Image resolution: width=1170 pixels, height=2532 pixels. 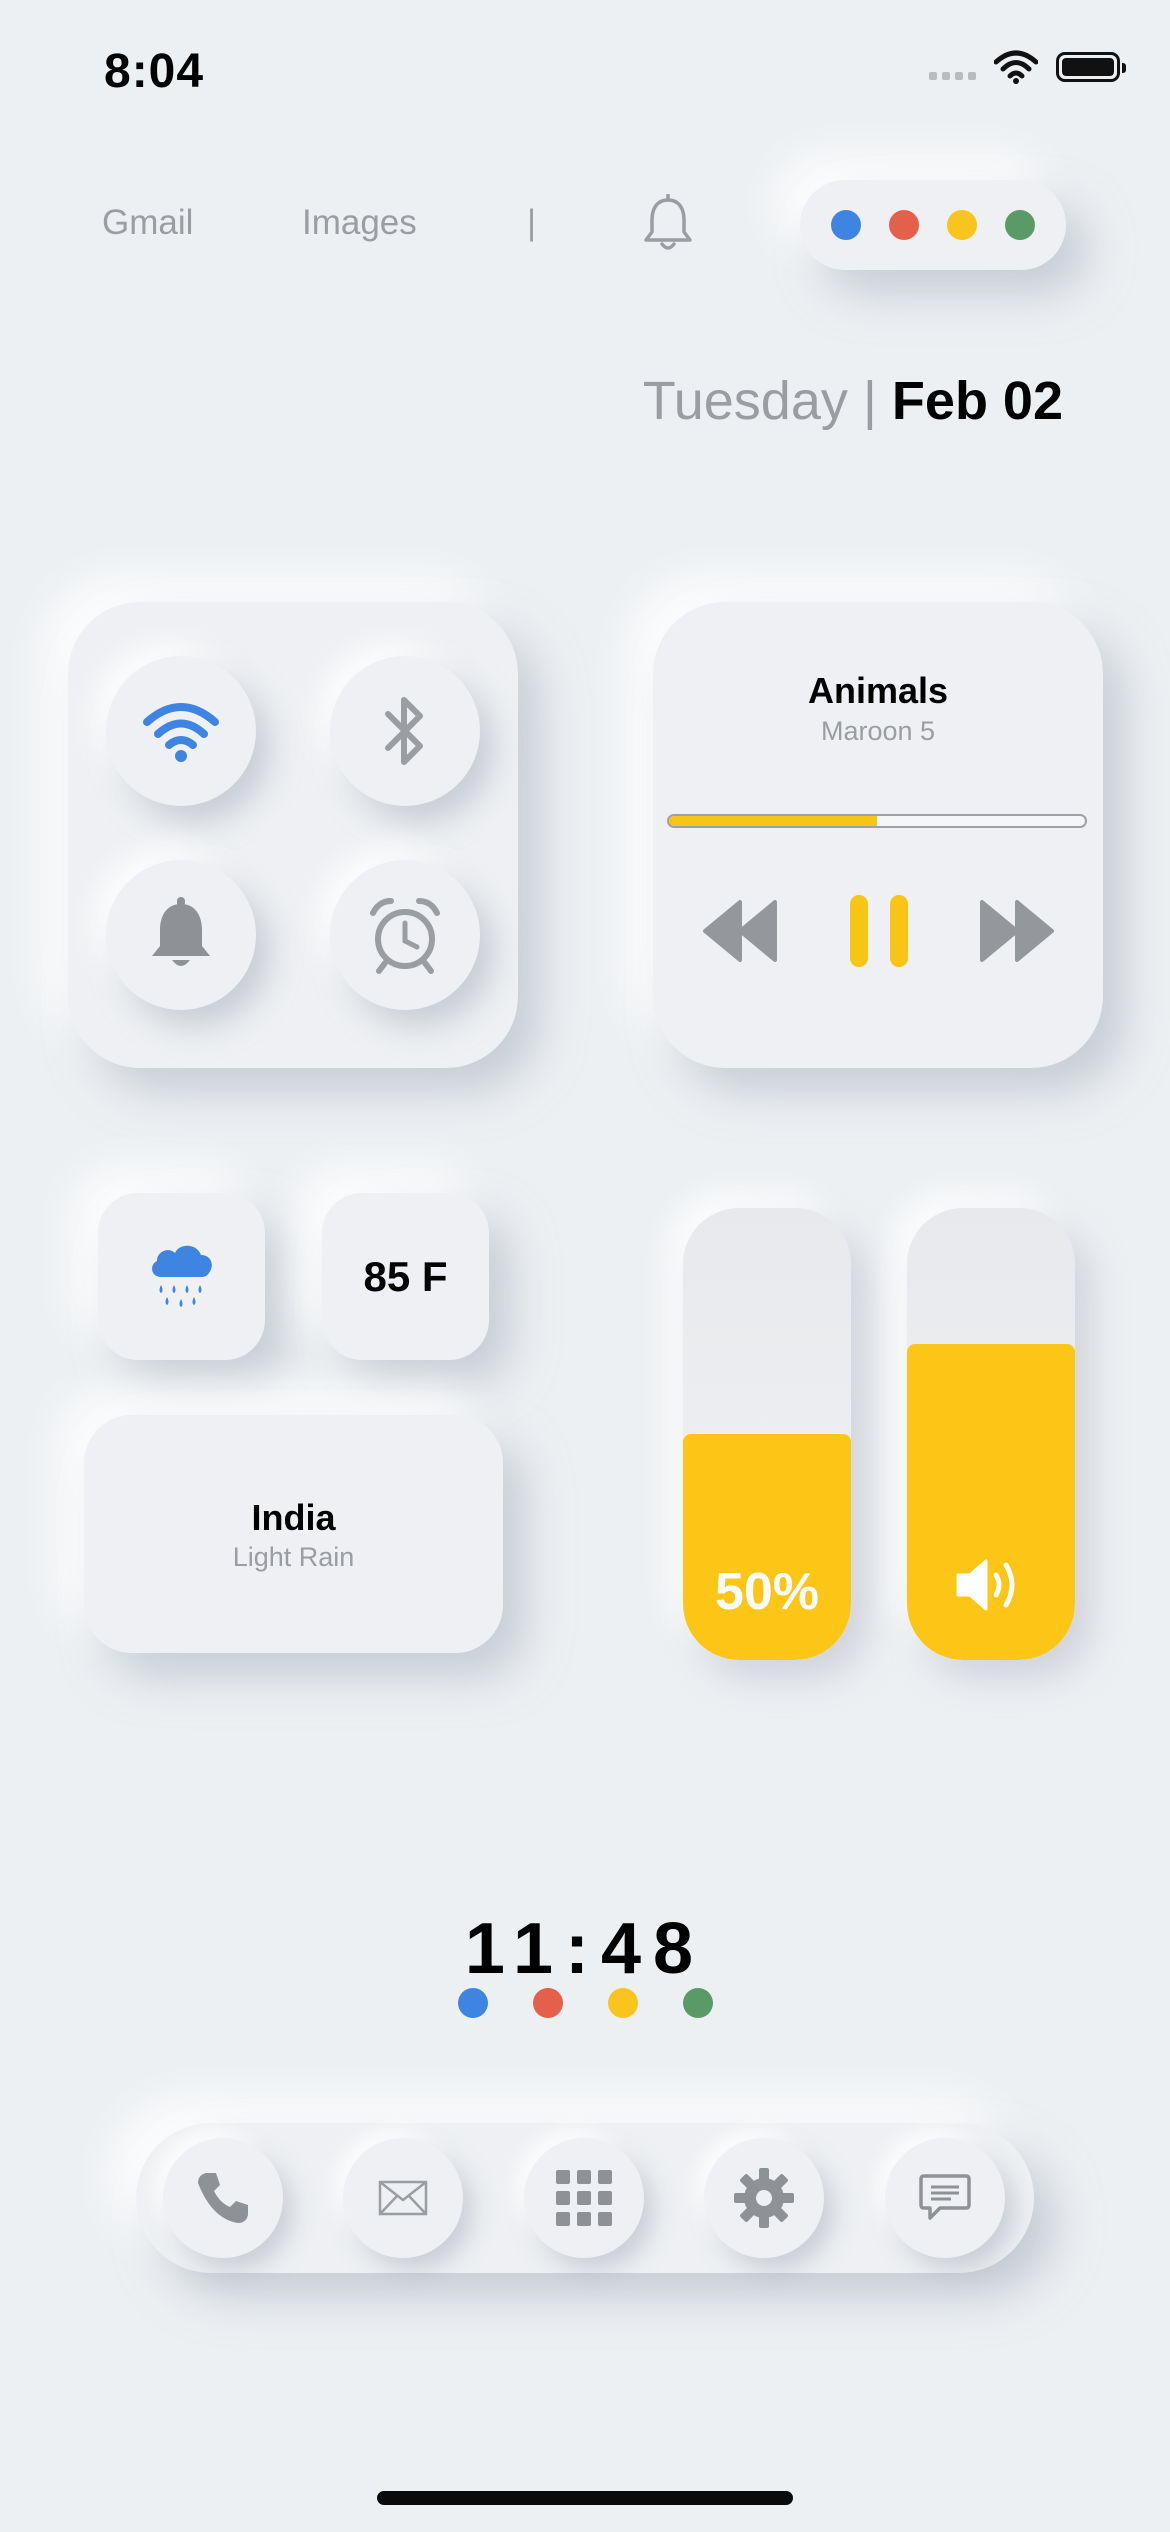 I want to click on weather-location: India, so click(x=293, y=1517).